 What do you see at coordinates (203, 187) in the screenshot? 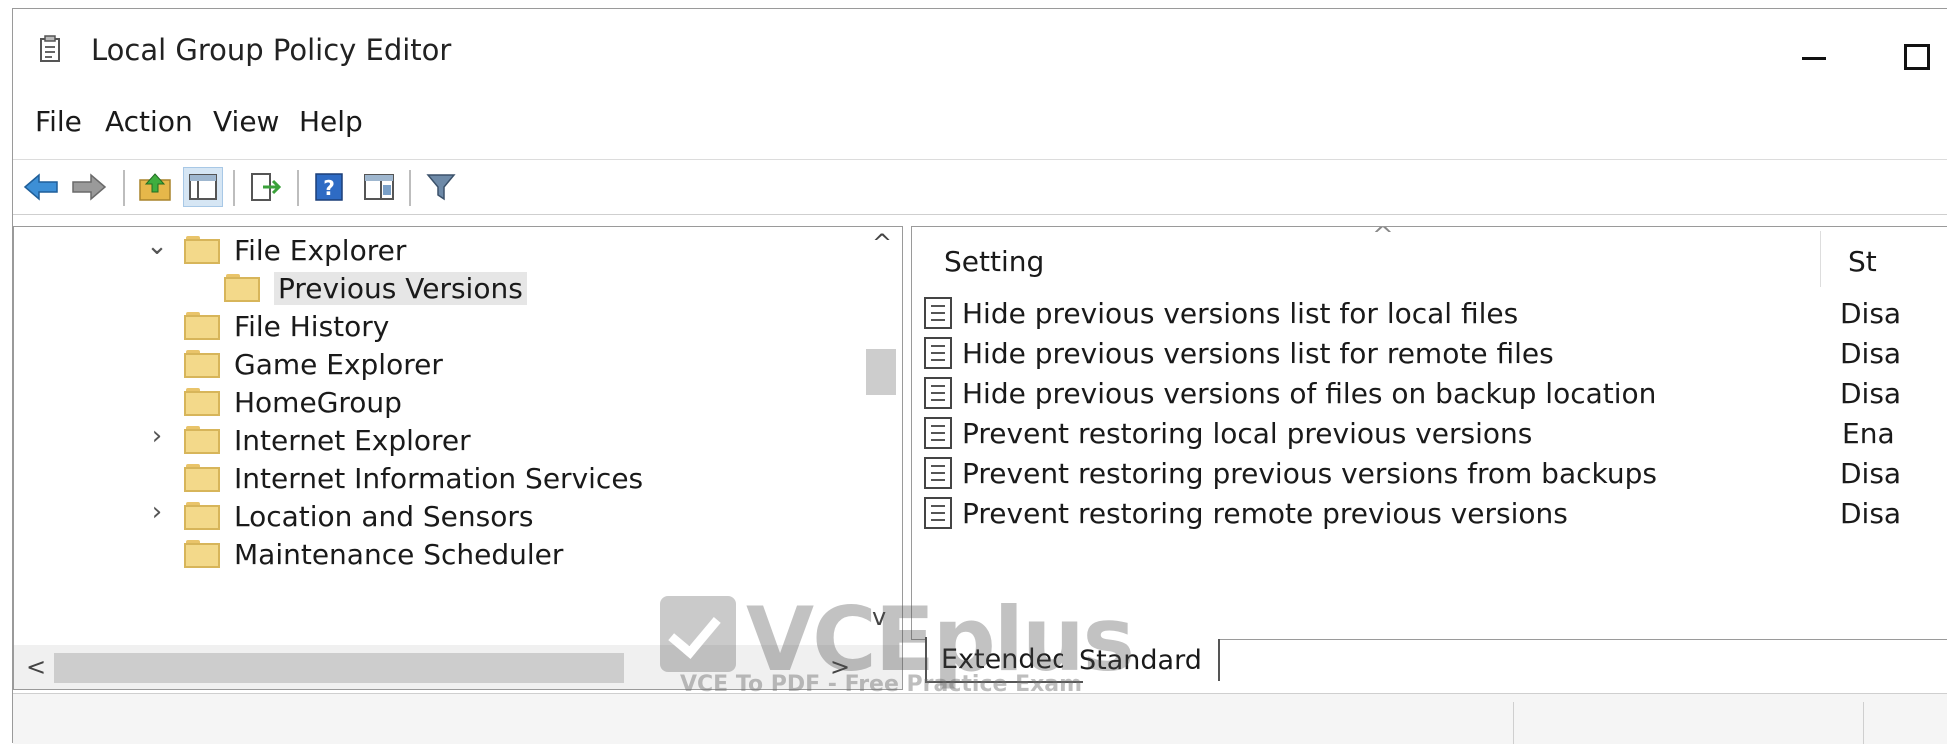
I see `show-hide-tree-icon` at bounding box center [203, 187].